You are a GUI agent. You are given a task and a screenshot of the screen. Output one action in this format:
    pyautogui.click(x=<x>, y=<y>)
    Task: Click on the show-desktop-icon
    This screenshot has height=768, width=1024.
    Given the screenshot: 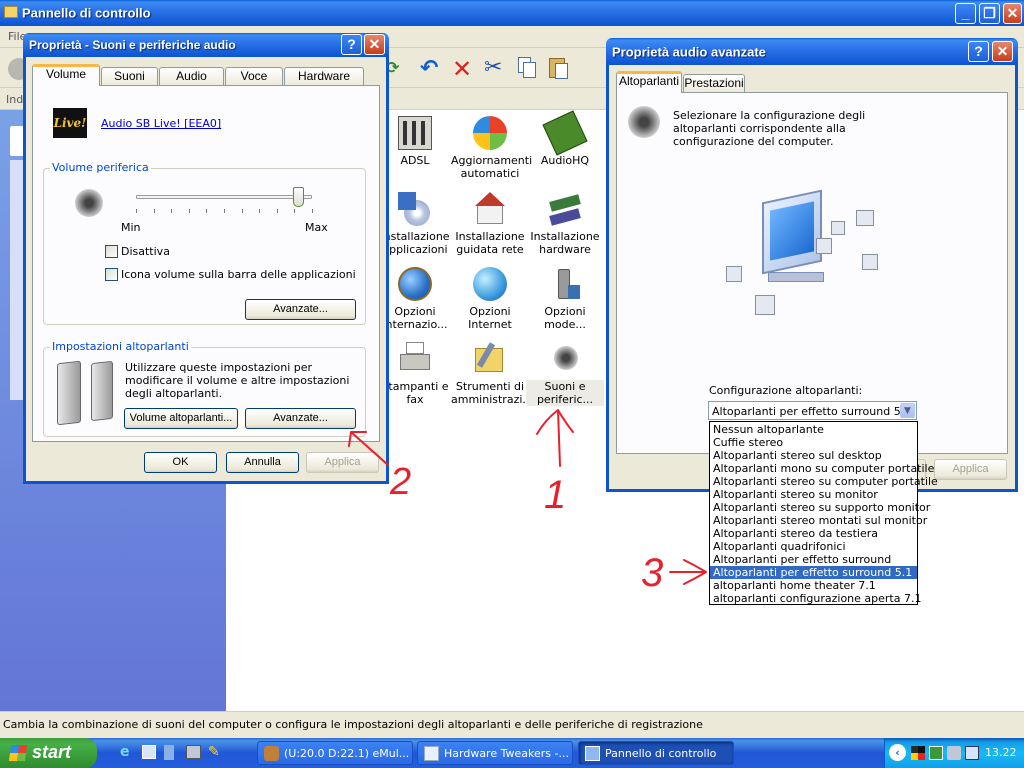 What is the action you would take?
    pyautogui.click(x=149, y=752)
    